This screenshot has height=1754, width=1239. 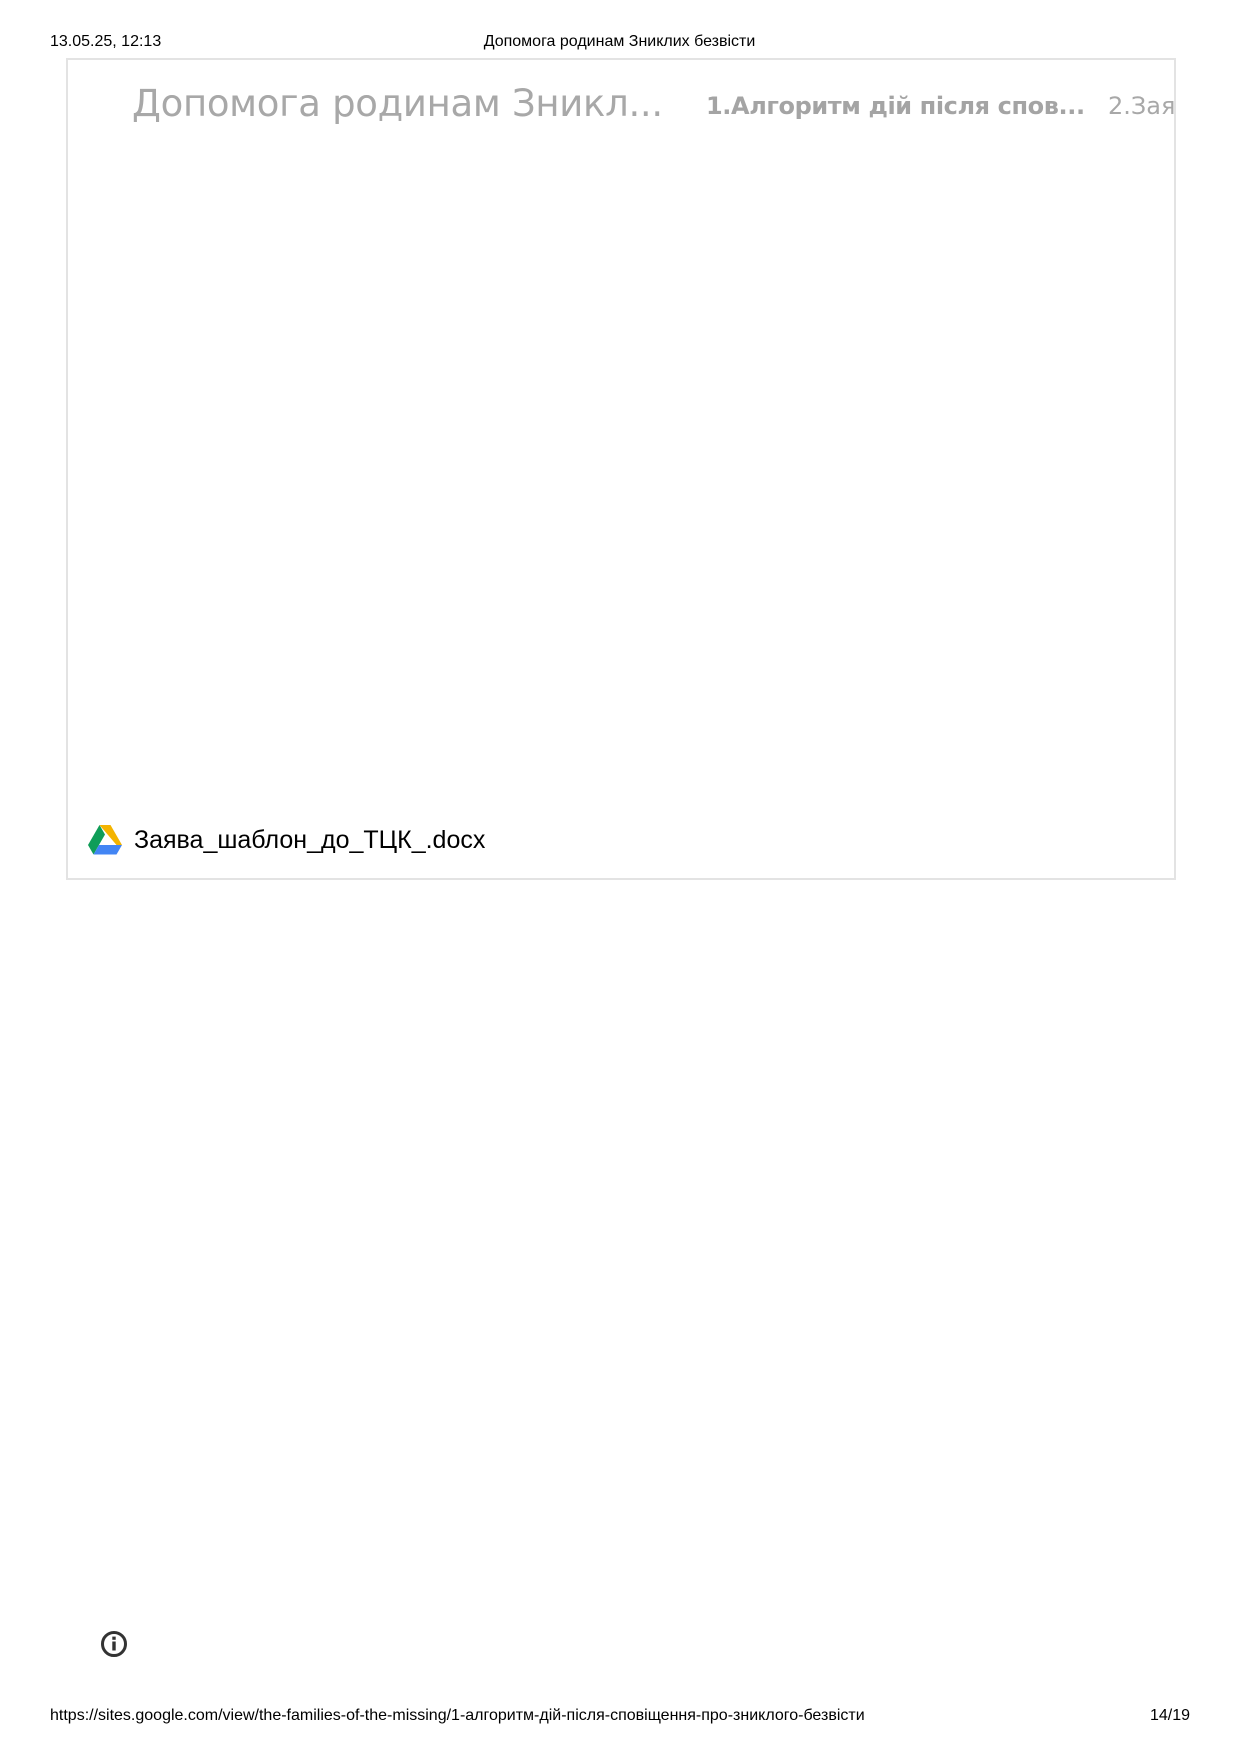 I want to click on print-page-number: 14/19, so click(x=1169, y=1715).